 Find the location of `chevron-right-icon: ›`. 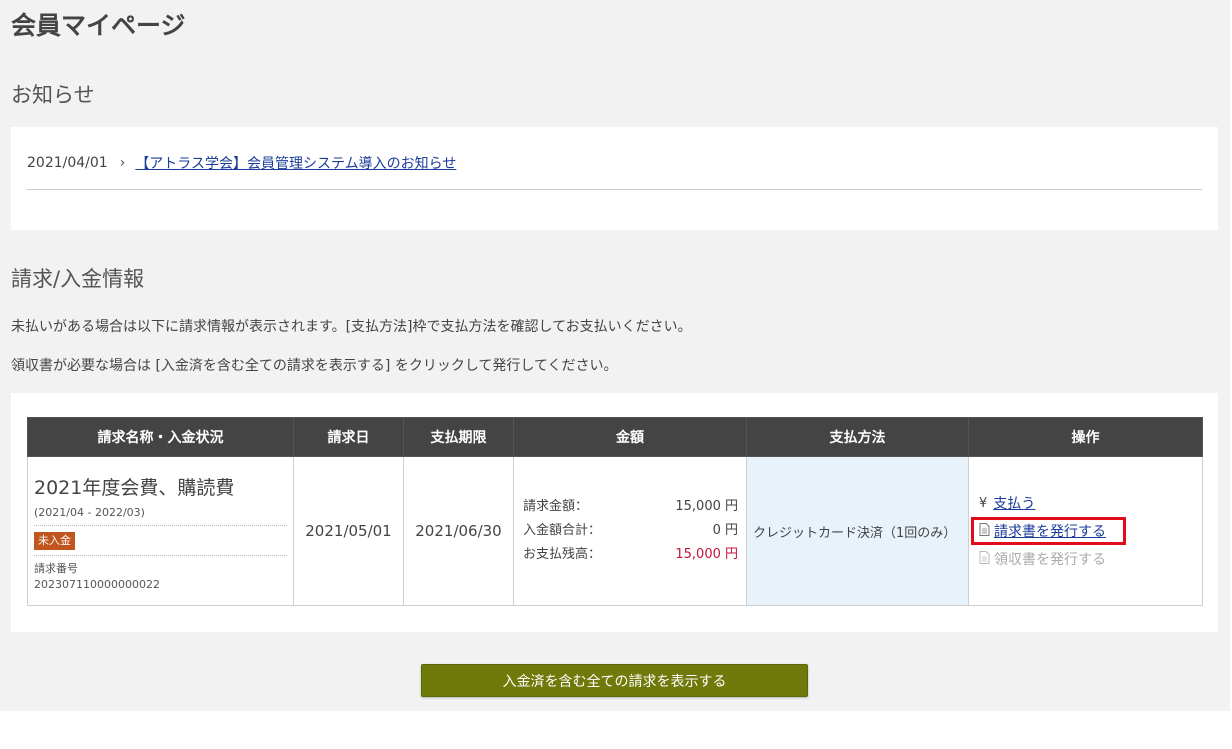

chevron-right-icon: › is located at coordinates (122, 163).